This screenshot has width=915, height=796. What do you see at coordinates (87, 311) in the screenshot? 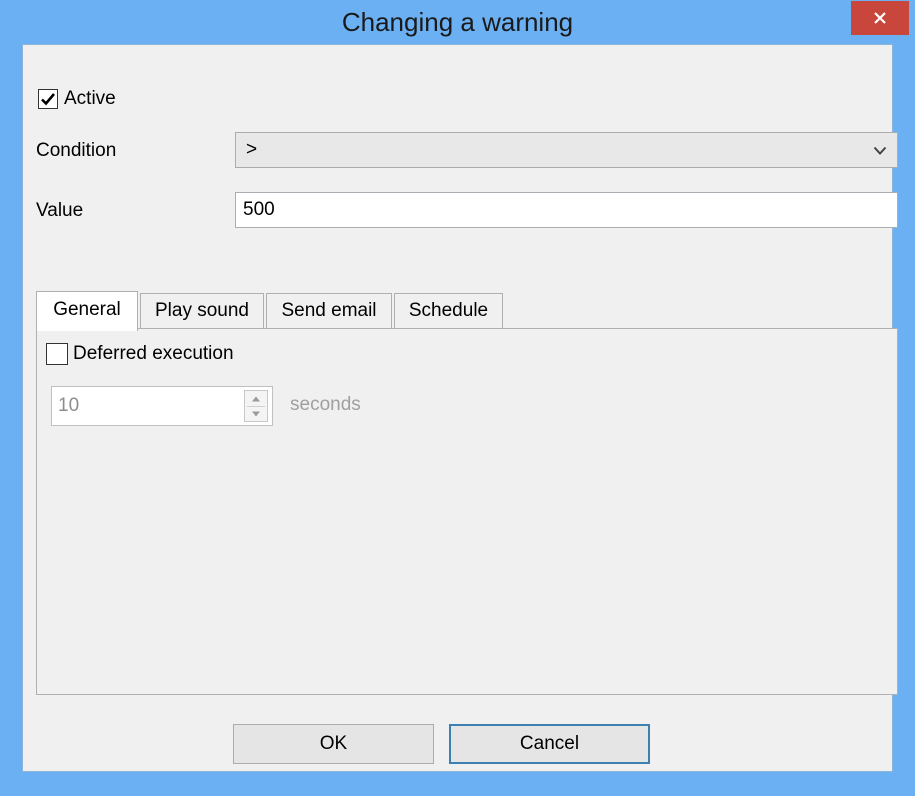
I see `tab-general: General` at bounding box center [87, 311].